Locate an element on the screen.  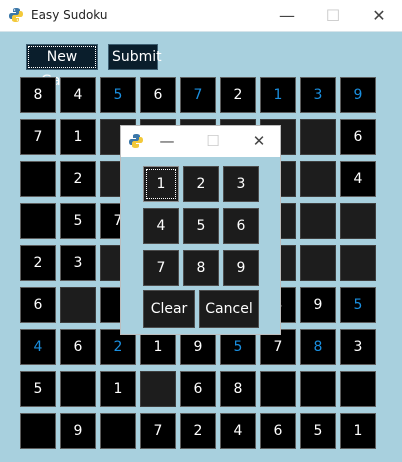
number-key-3: 3 is located at coordinates (241, 184).